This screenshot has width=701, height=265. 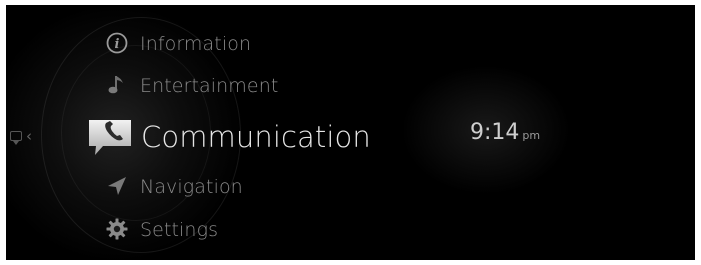 I want to click on chevron-left-icon: ‹, so click(x=29, y=135).